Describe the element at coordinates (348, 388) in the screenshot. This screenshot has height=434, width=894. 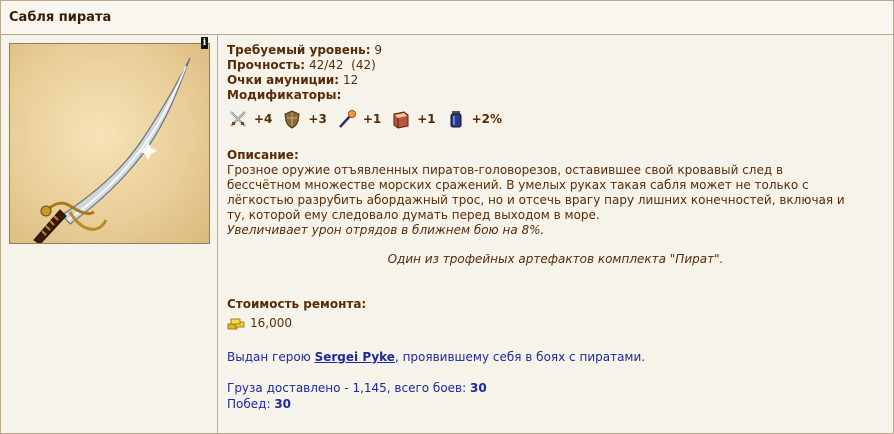
I see `cargo-text: Груза доставлено - 1,145, всего боев:` at that location.